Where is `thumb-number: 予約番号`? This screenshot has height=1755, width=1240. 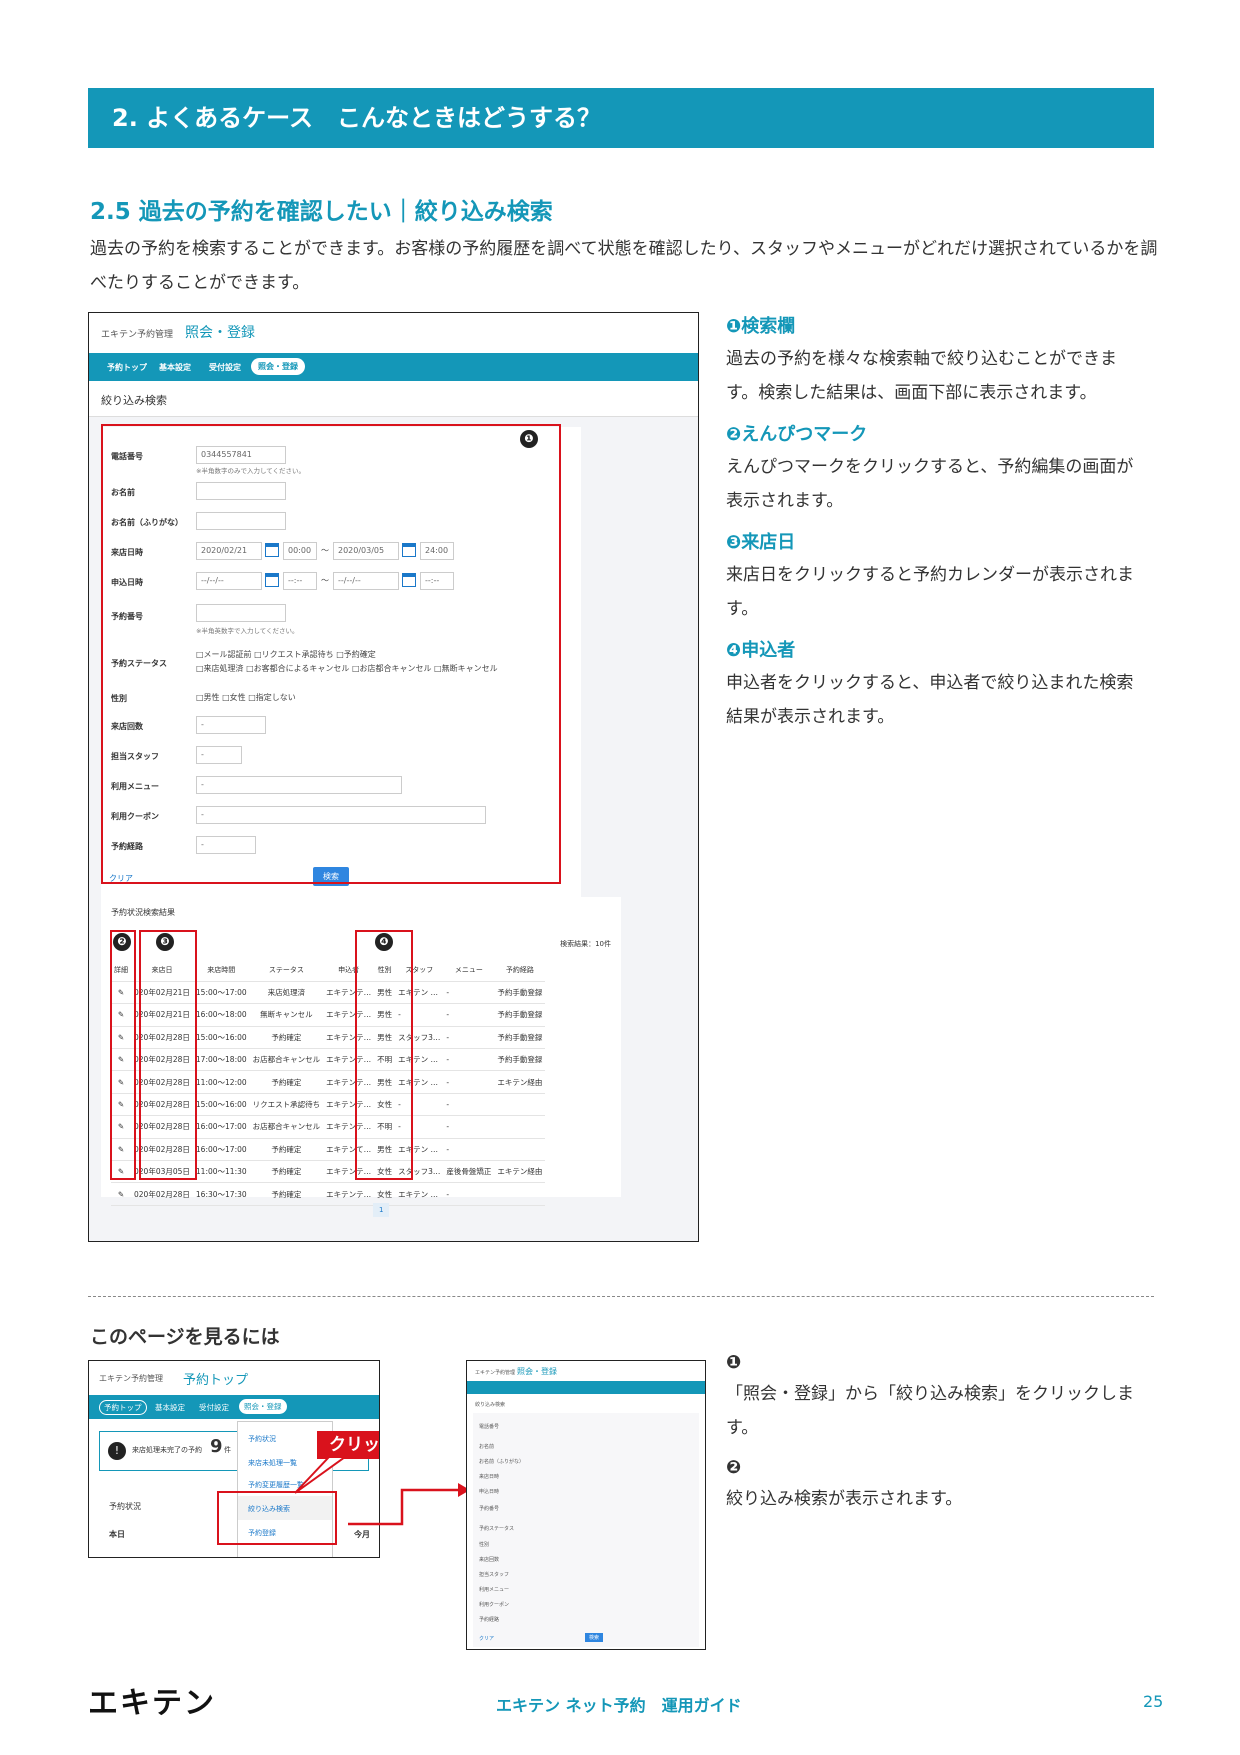 thumb-number: 予約番号 is located at coordinates (489, 1509).